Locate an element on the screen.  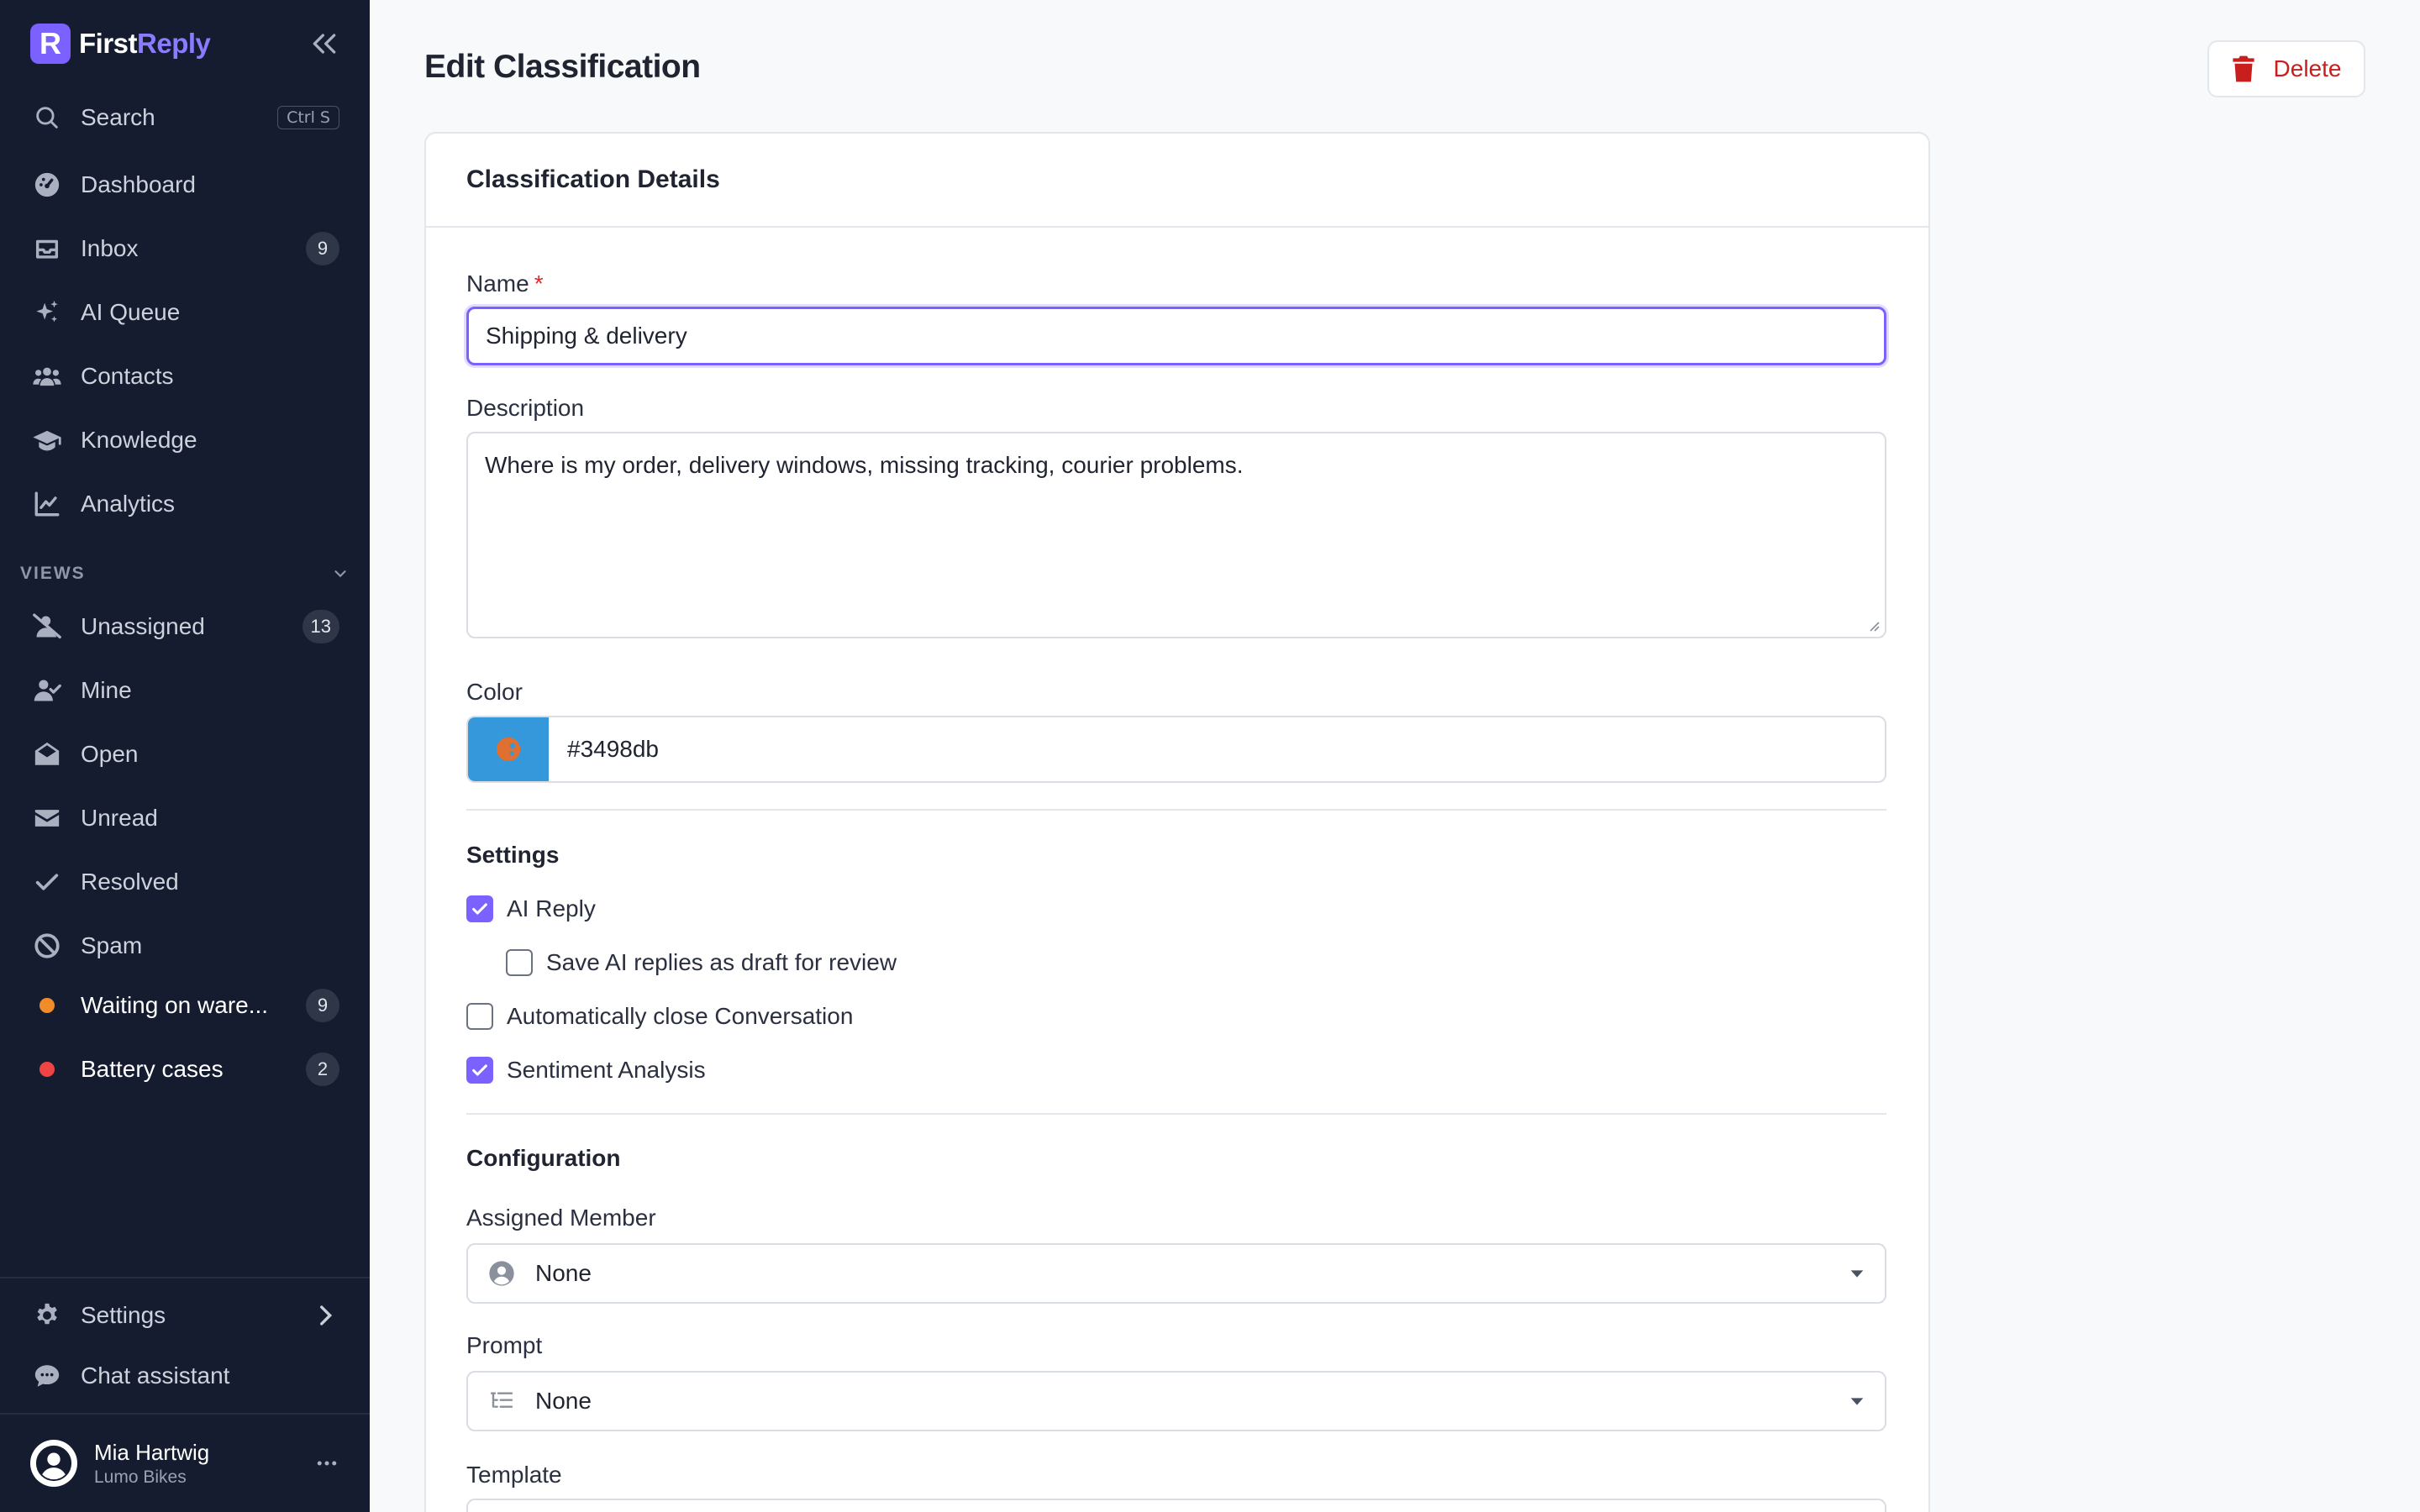
sidebar-item-dashboard: Dashboard is located at coordinates (184, 185).